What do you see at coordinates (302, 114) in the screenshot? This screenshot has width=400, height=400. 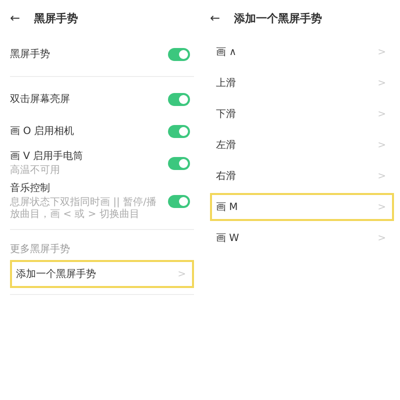 I see `gesture-row: 下滑 >` at bounding box center [302, 114].